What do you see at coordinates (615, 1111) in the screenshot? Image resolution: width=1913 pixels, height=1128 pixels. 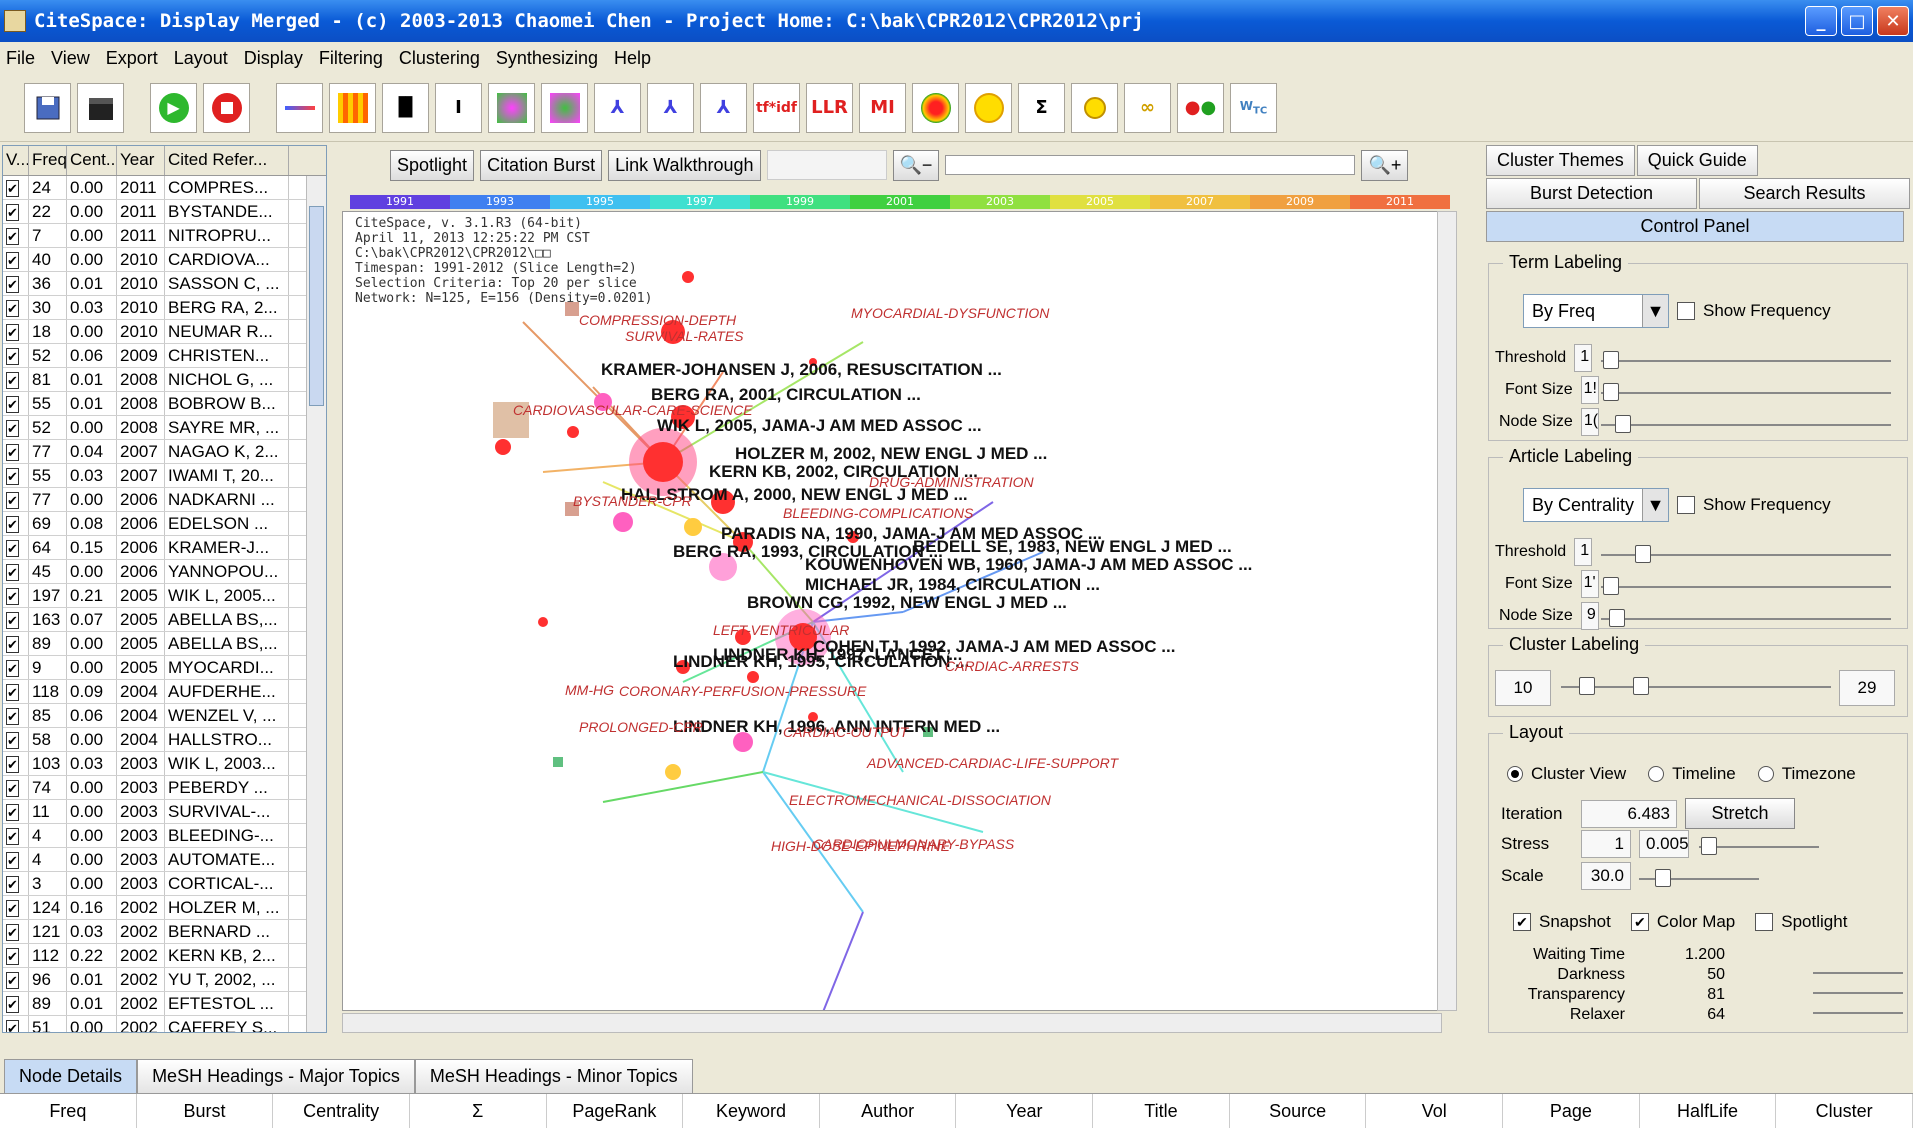 I see `col-pagerank: PageRank` at bounding box center [615, 1111].